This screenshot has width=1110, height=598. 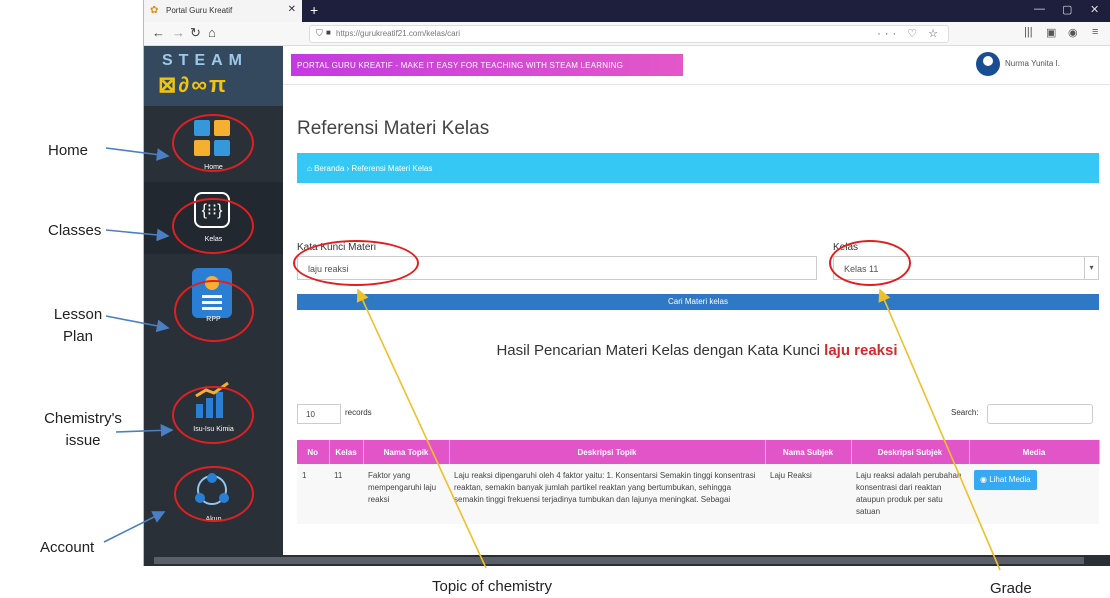 I want to click on highlight-keyword, so click(x=356, y=263).